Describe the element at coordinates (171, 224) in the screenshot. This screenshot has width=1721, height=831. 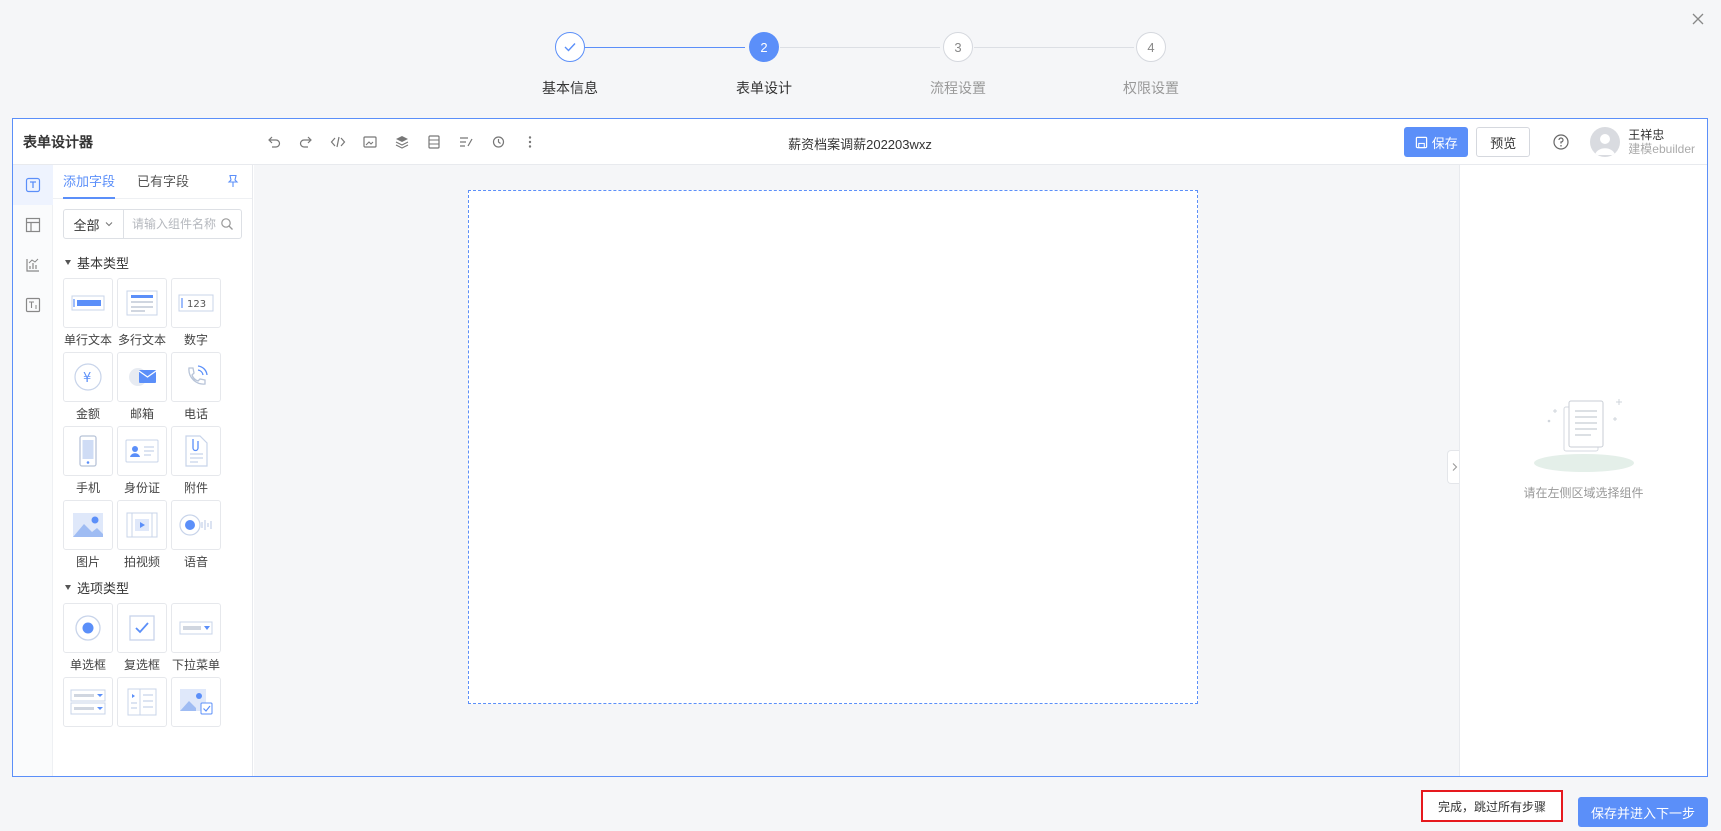
I see `search-input` at that location.